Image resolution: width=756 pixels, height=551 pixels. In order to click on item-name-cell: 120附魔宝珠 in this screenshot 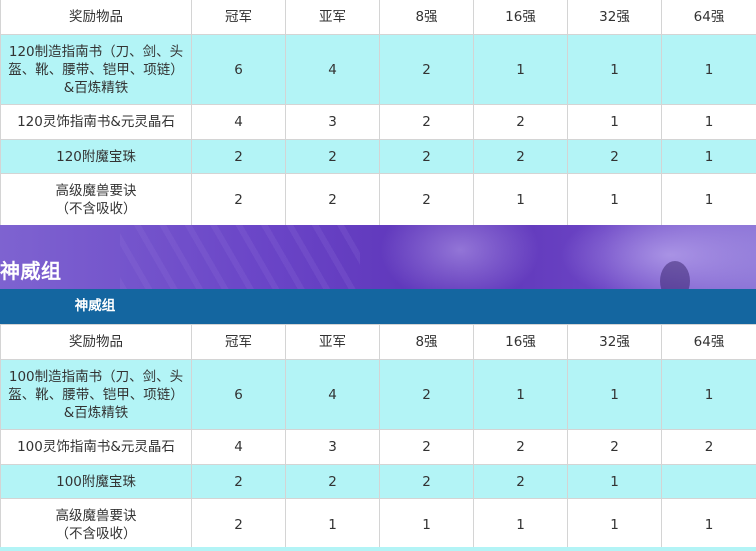, I will do `click(96, 156)`.